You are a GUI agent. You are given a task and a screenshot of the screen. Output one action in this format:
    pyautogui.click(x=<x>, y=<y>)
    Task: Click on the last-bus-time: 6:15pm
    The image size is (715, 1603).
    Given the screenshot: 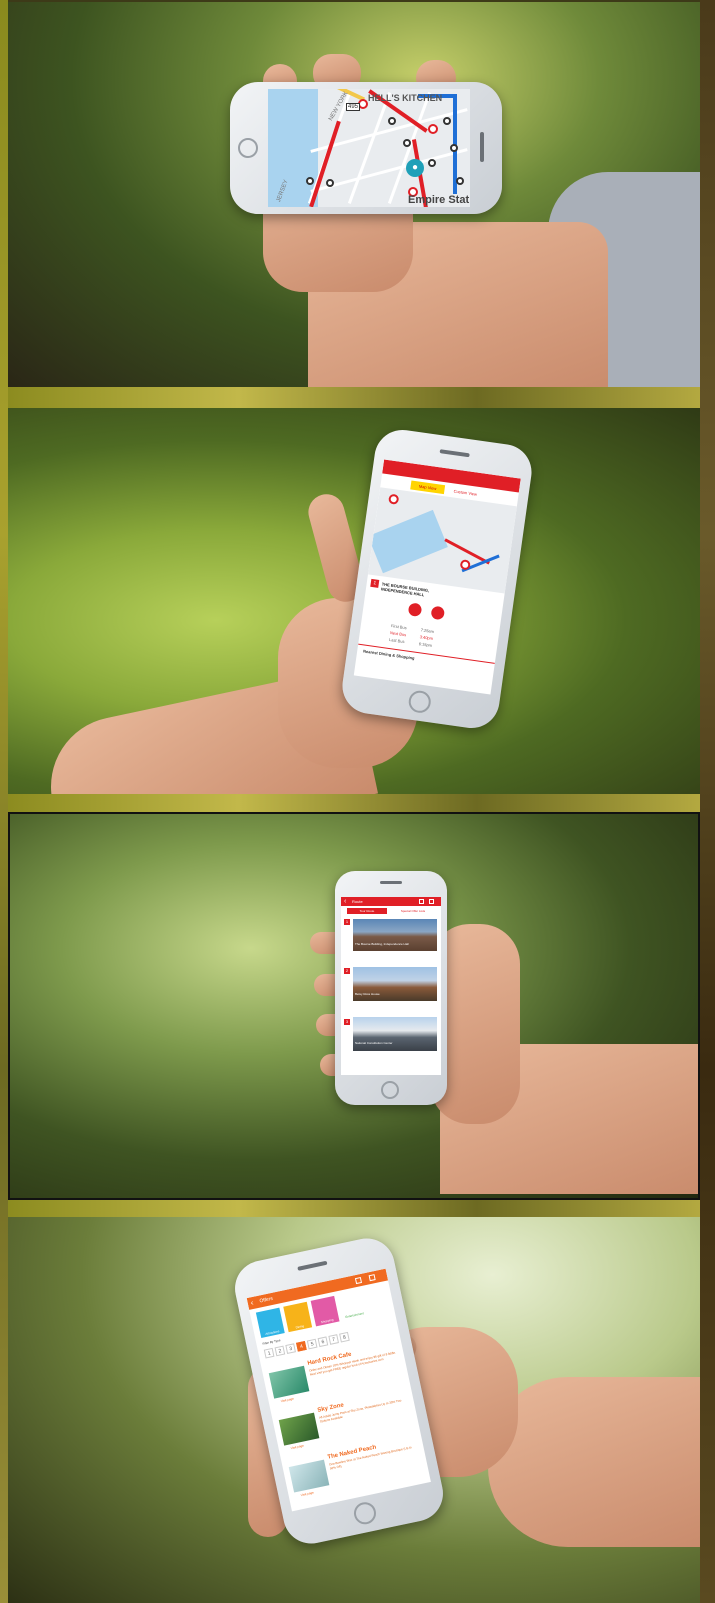 What is the action you would take?
    pyautogui.click(x=425, y=644)
    